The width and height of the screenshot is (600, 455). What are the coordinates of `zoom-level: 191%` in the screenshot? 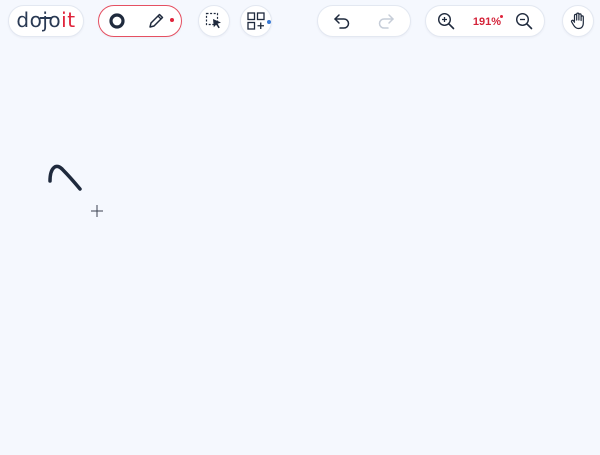 It's located at (487, 22).